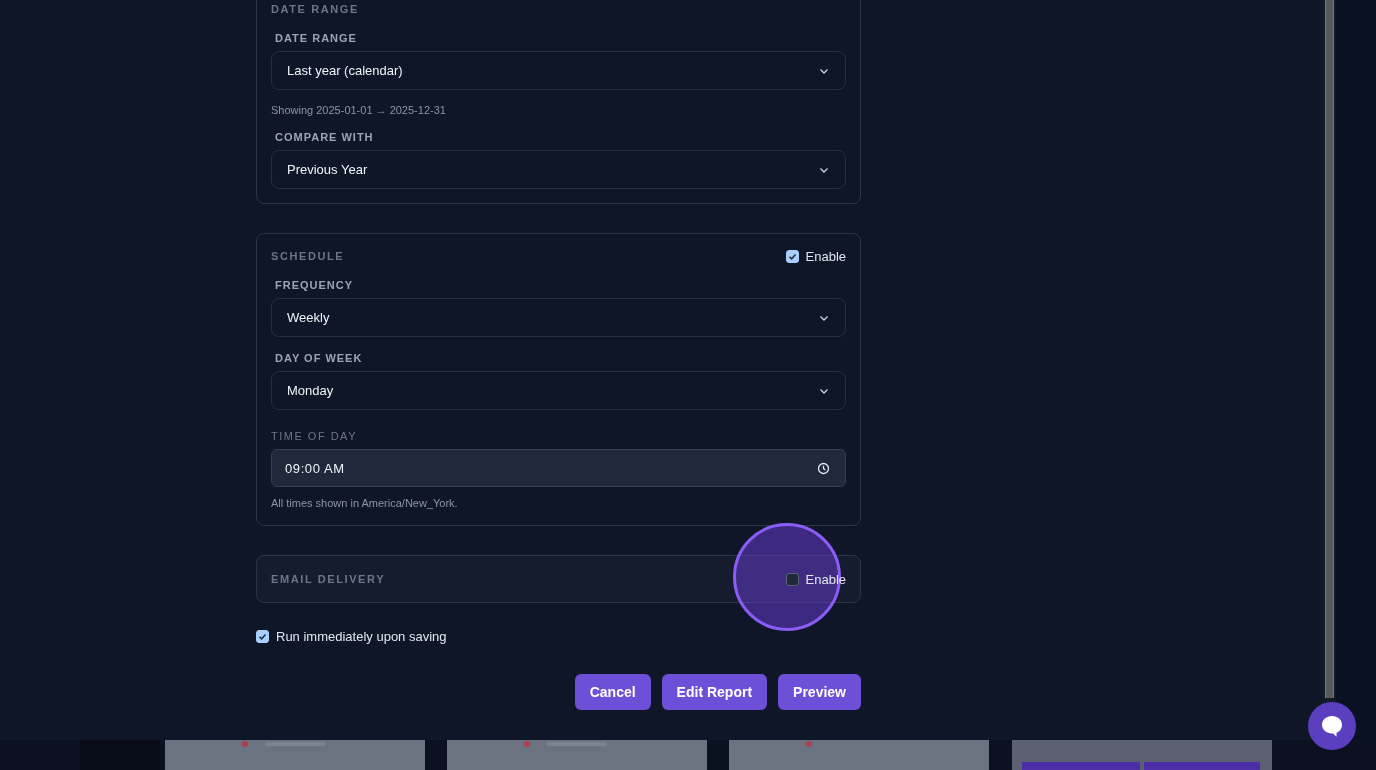 The image size is (1376, 770). I want to click on field-label: DATE RANGE, so click(316, 38).